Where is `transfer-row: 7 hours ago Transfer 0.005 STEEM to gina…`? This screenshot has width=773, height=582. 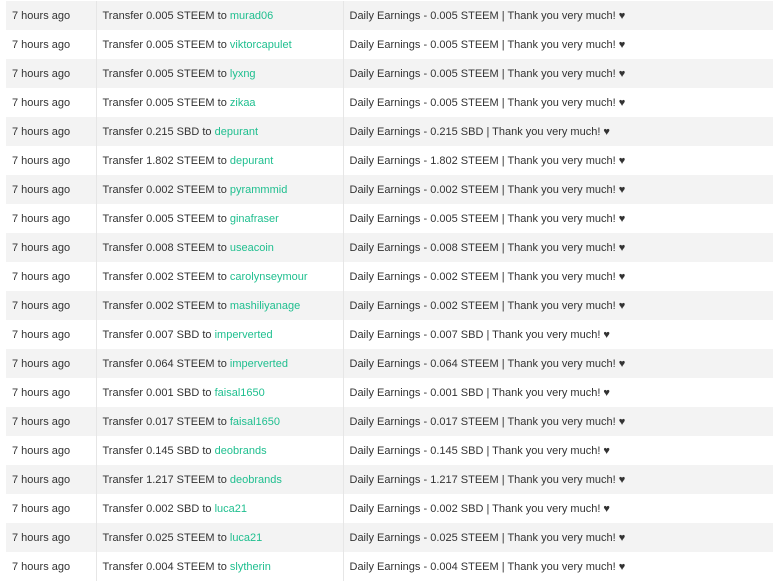
transfer-row: 7 hours ago Transfer 0.005 STEEM to gina… is located at coordinates (389, 218).